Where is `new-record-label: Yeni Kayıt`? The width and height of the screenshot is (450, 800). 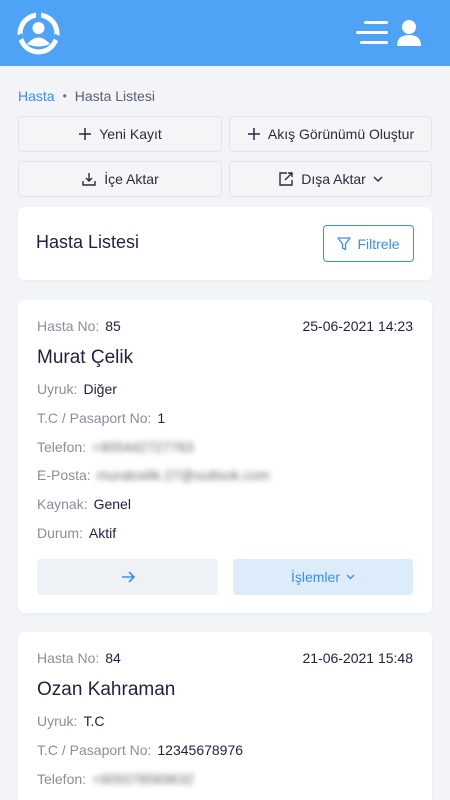
new-record-label: Yeni Kayıt is located at coordinates (130, 134).